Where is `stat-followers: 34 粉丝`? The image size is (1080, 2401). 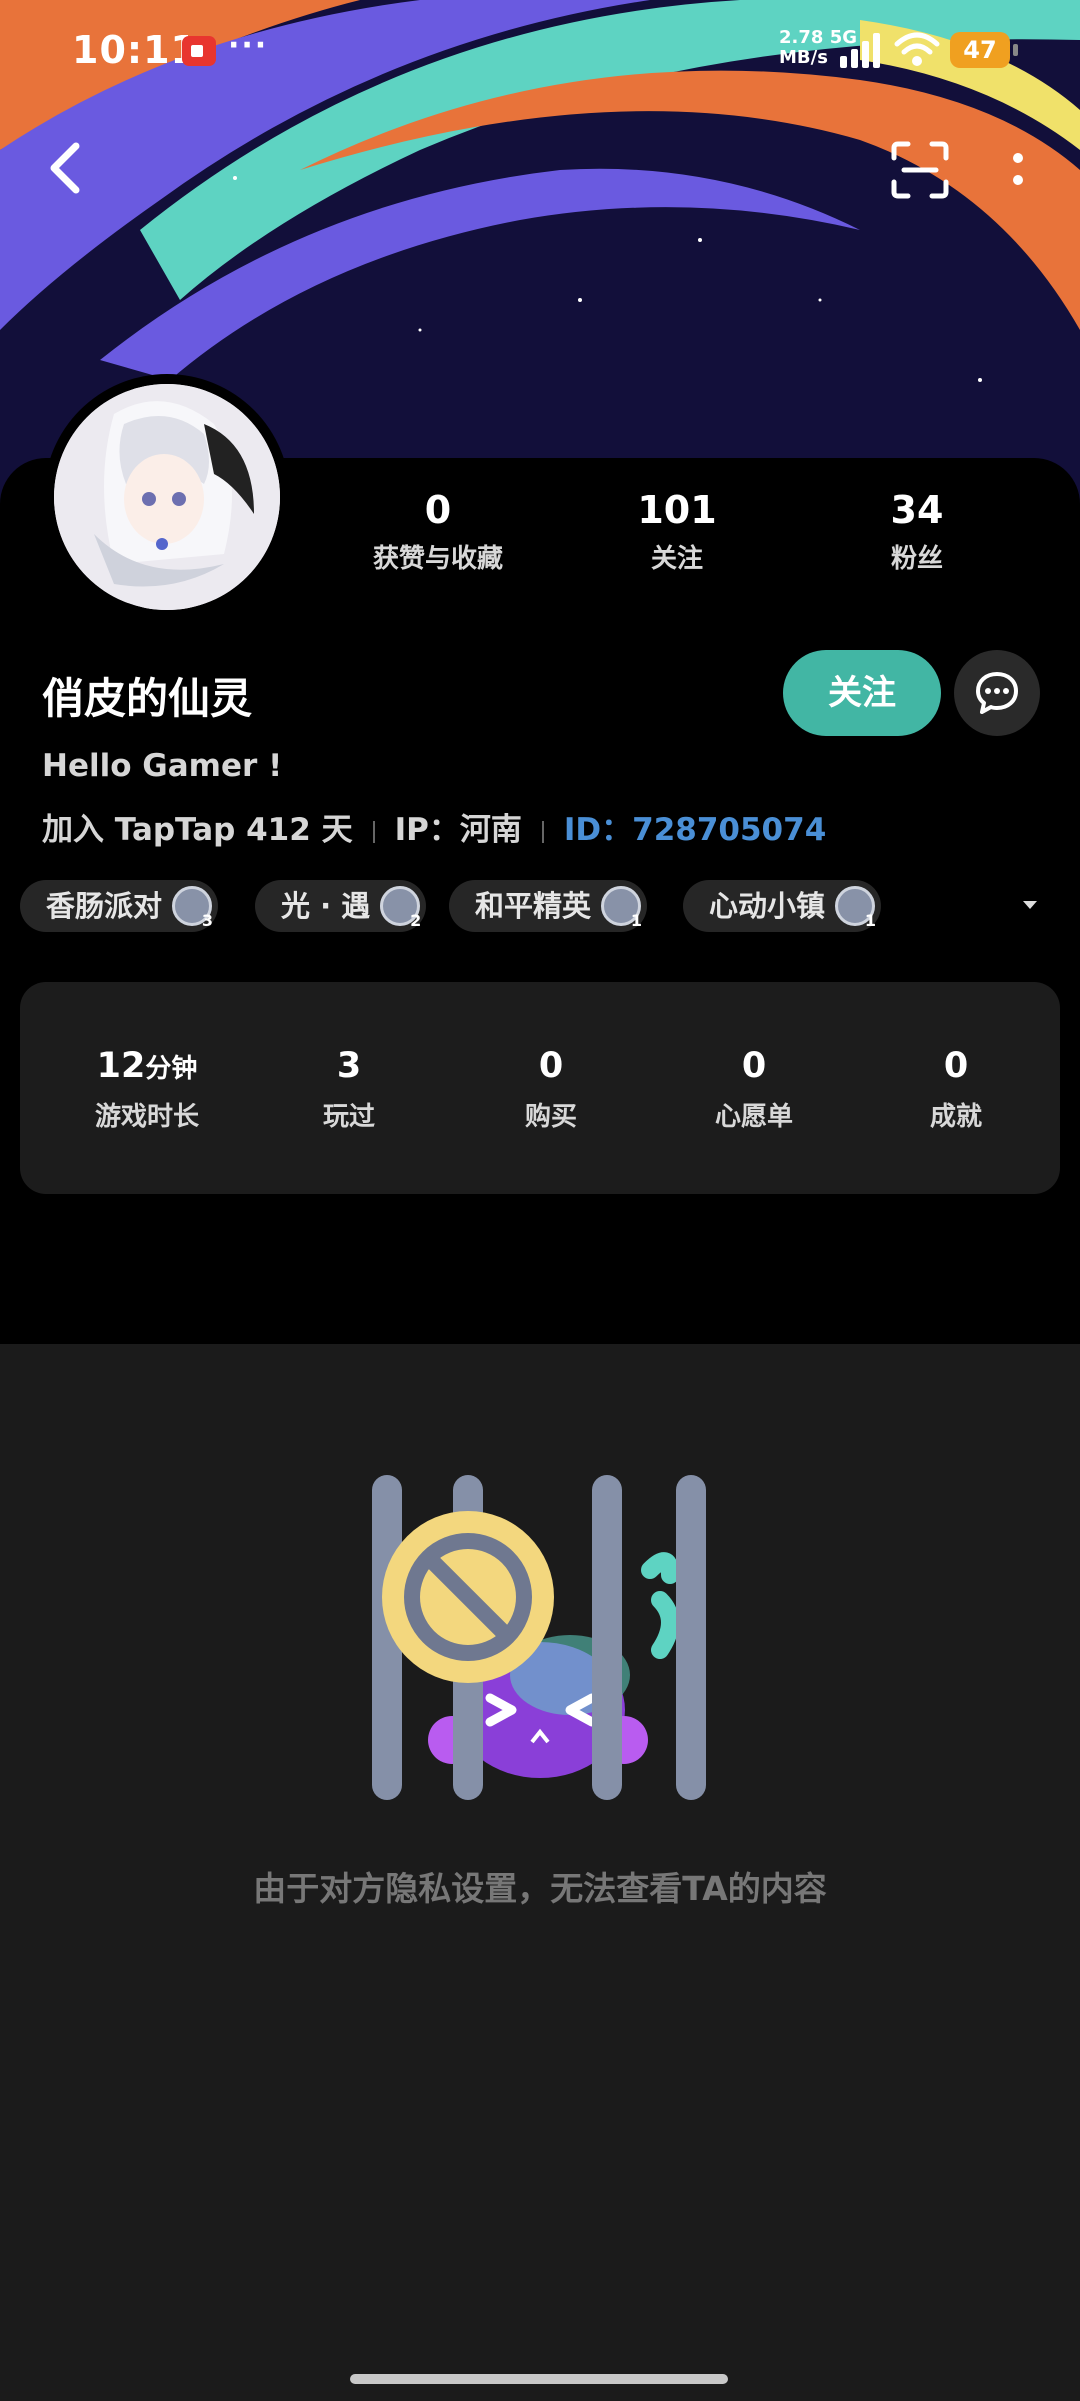
stat-followers: 34 粉丝 is located at coordinates (917, 531).